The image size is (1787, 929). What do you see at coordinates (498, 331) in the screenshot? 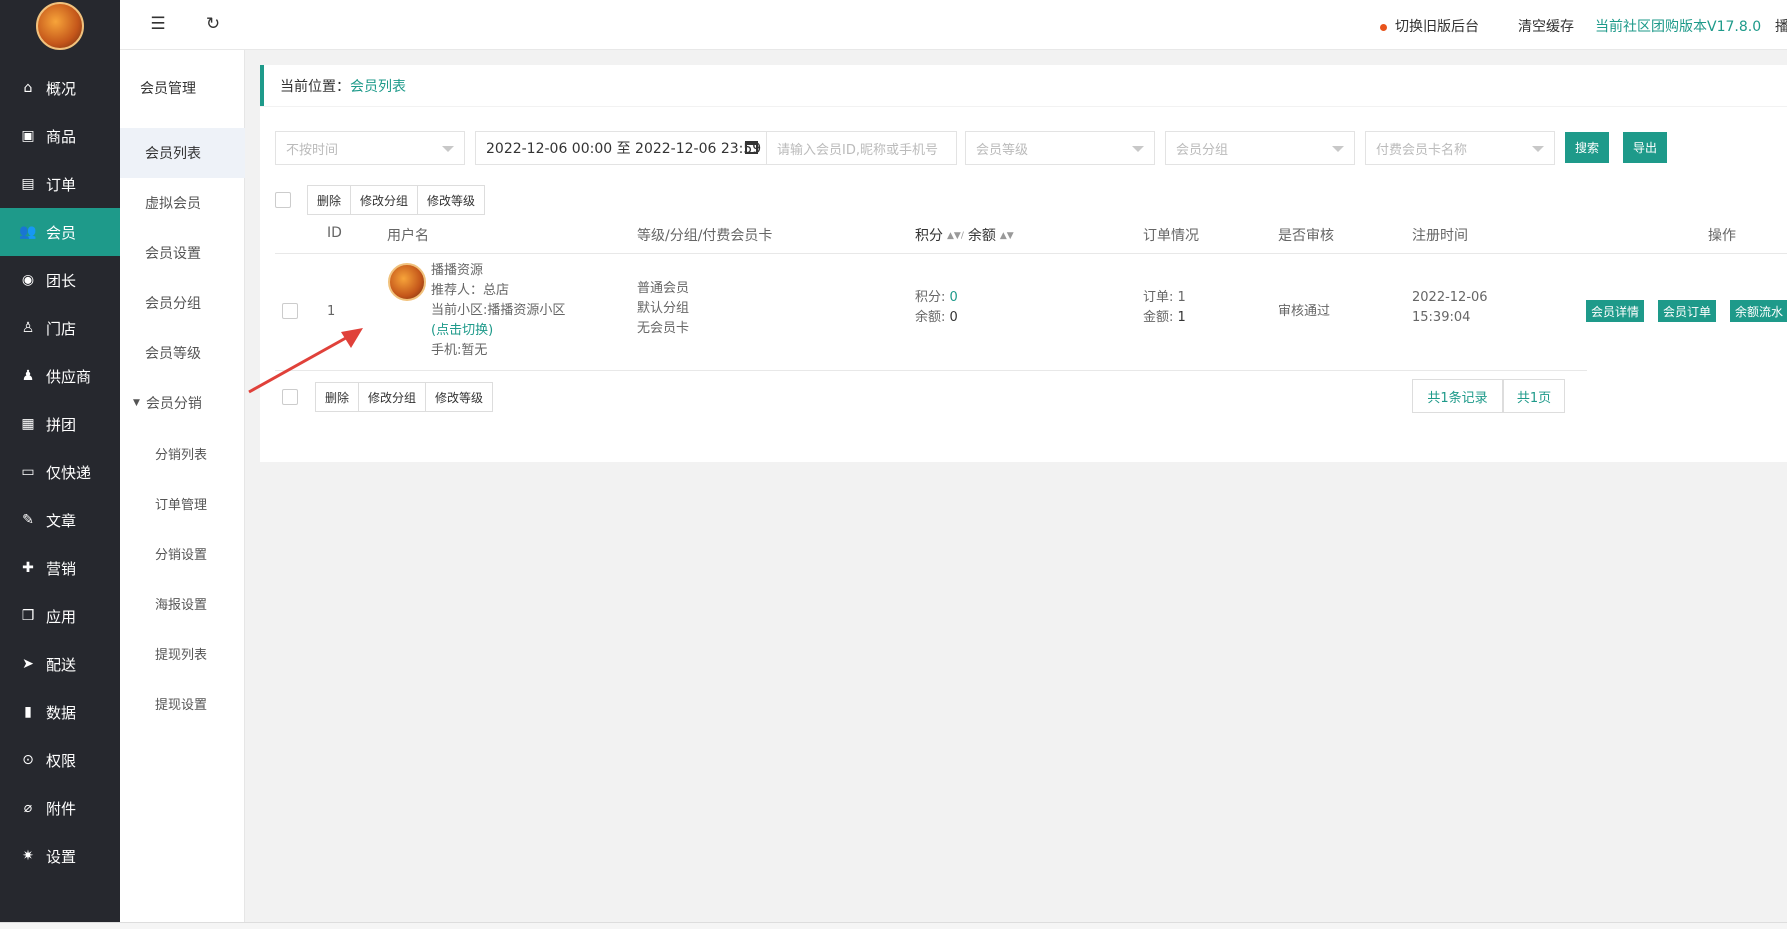
I see `switch-community-link: (点击切换)` at bounding box center [498, 331].